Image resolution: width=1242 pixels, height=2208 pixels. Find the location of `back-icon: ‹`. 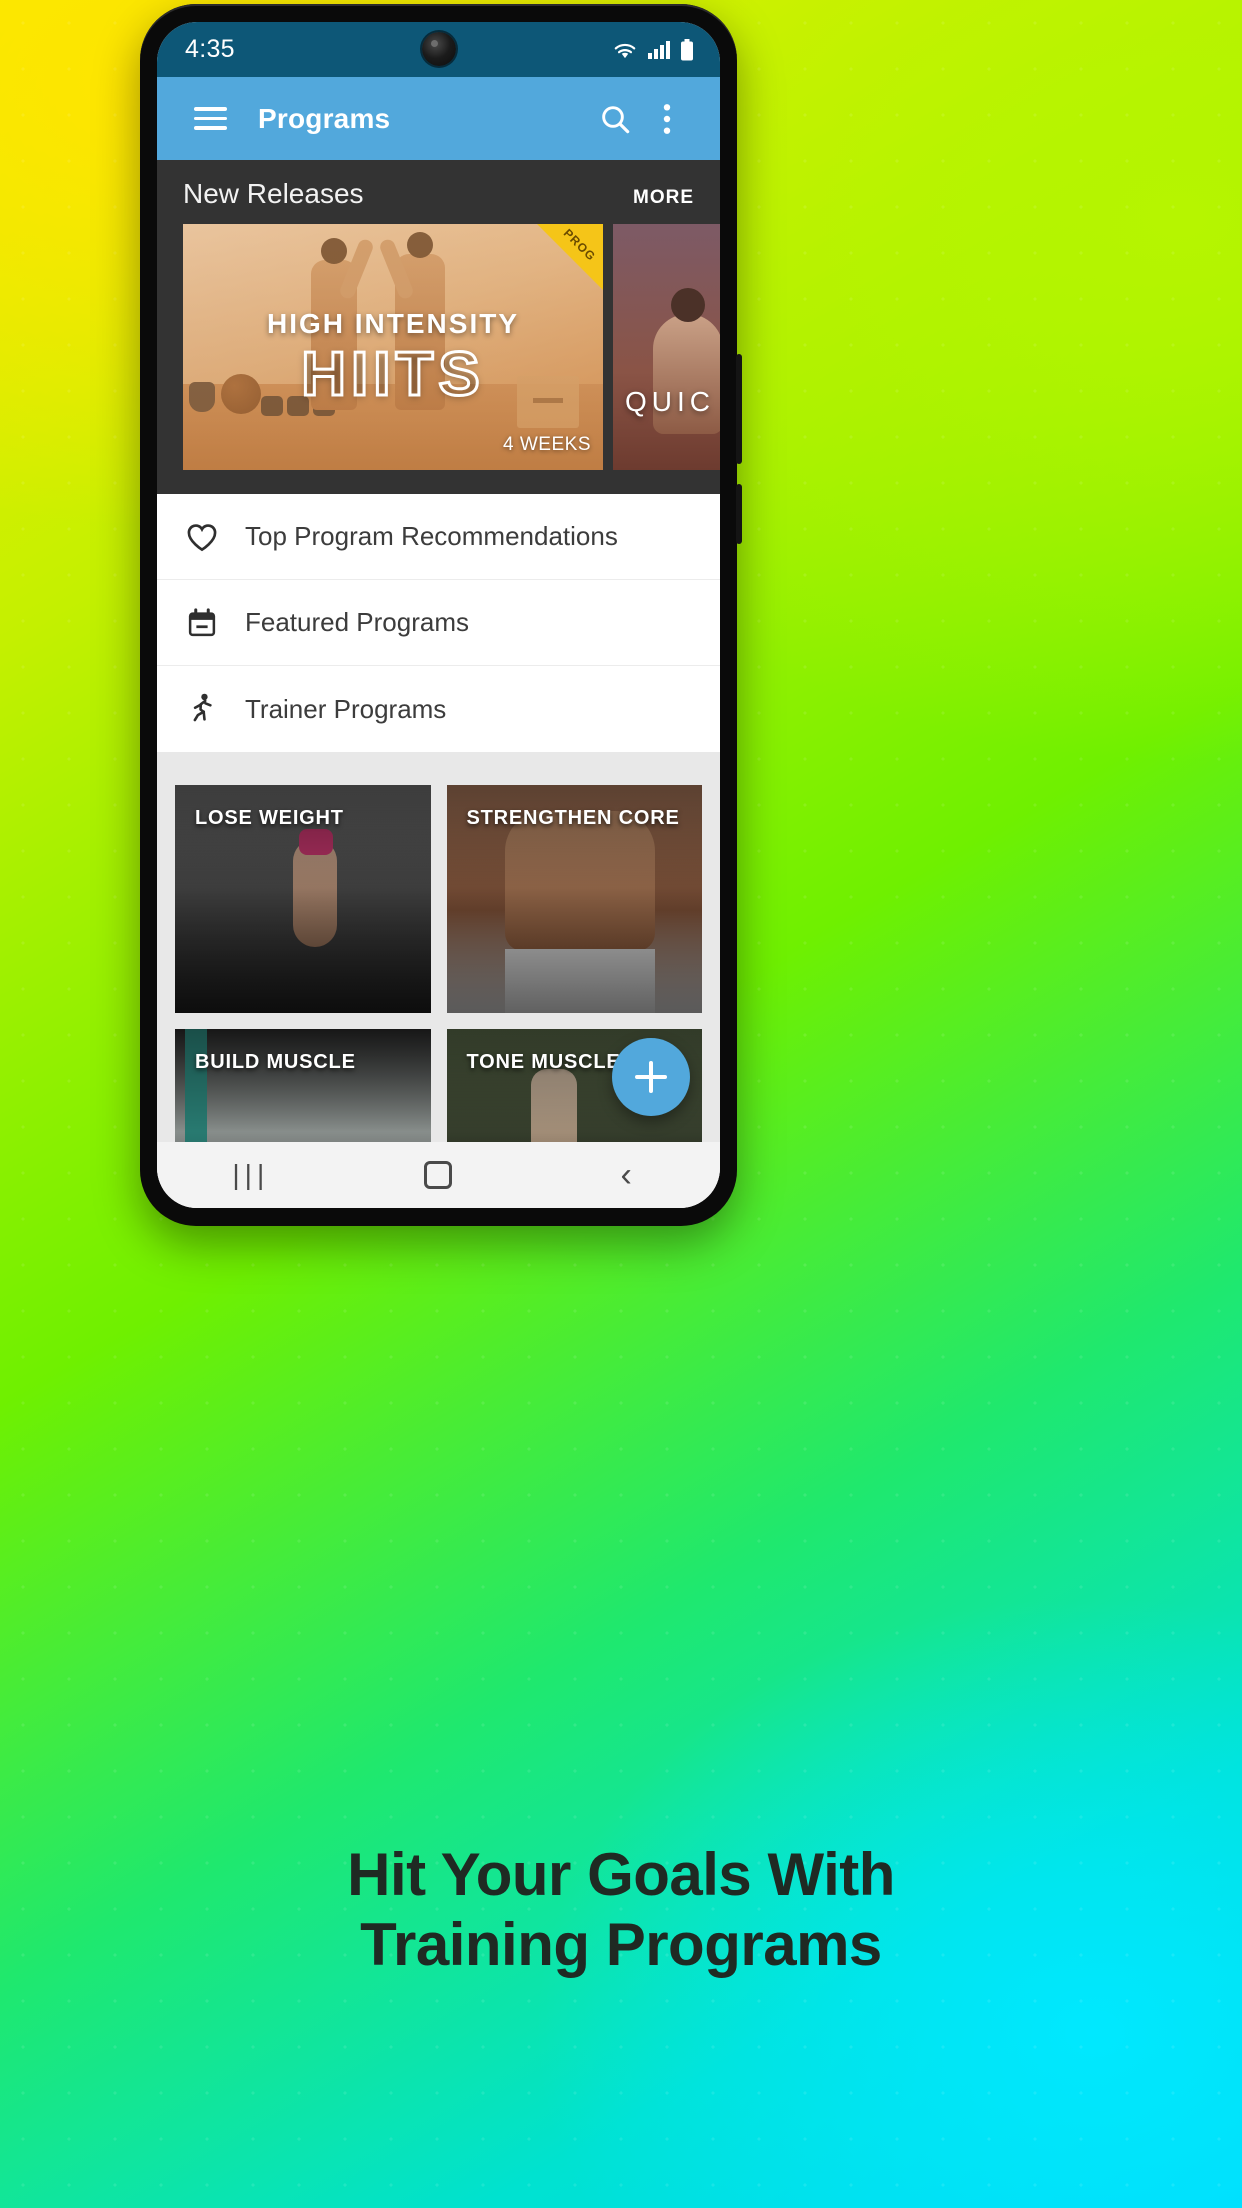

back-icon: ‹ is located at coordinates (626, 1175).